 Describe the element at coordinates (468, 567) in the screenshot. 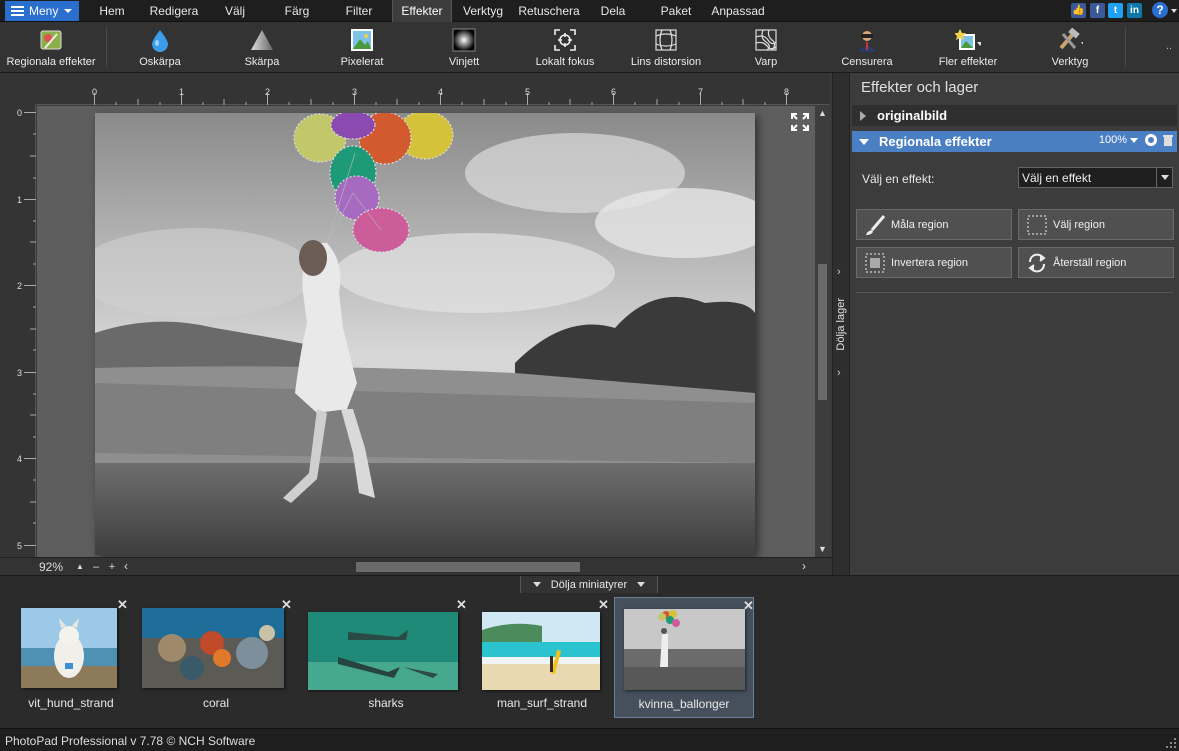

I see `horizontal-scroll-thumb` at that location.